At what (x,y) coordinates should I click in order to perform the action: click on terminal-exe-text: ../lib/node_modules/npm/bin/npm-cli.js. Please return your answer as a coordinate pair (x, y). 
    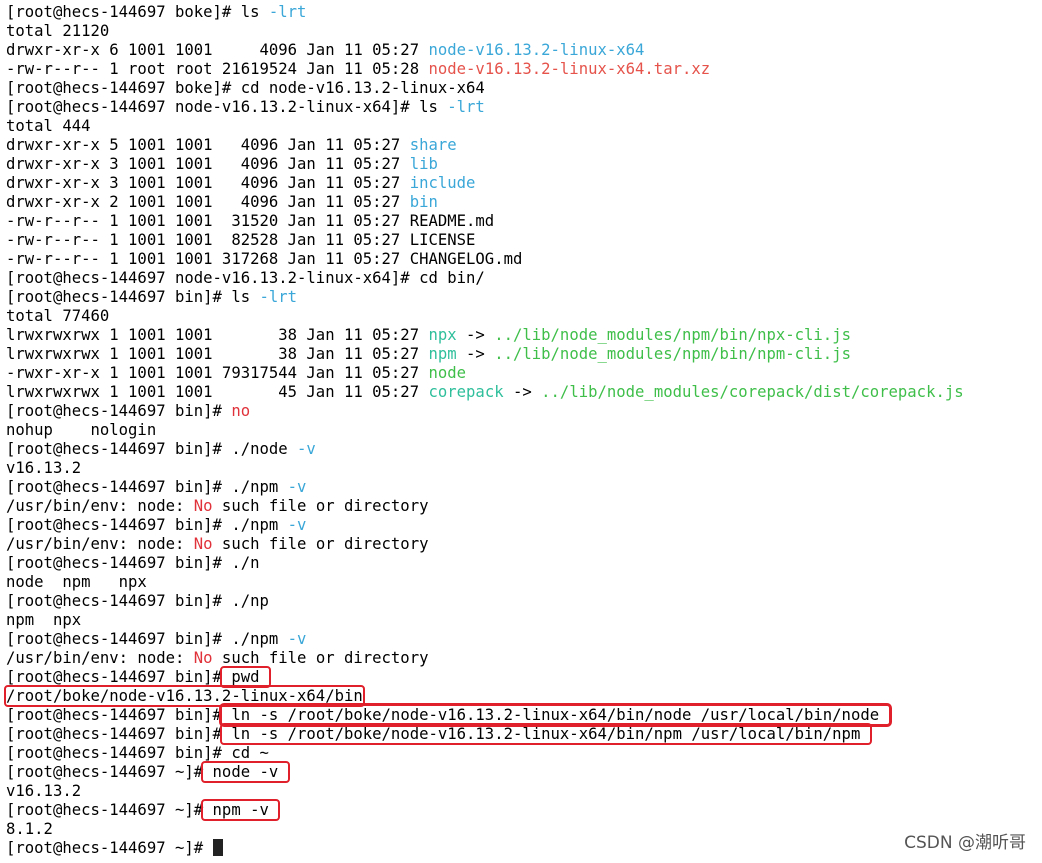
    Looking at the image, I should click on (672, 354).